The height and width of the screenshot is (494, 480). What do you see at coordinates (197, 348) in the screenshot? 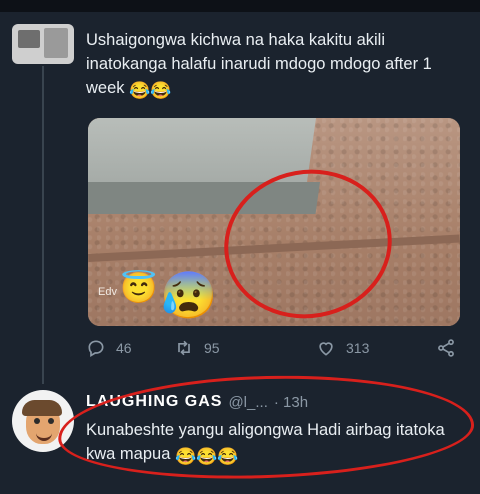
I see `retweet-button: 95` at bounding box center [197, 348].